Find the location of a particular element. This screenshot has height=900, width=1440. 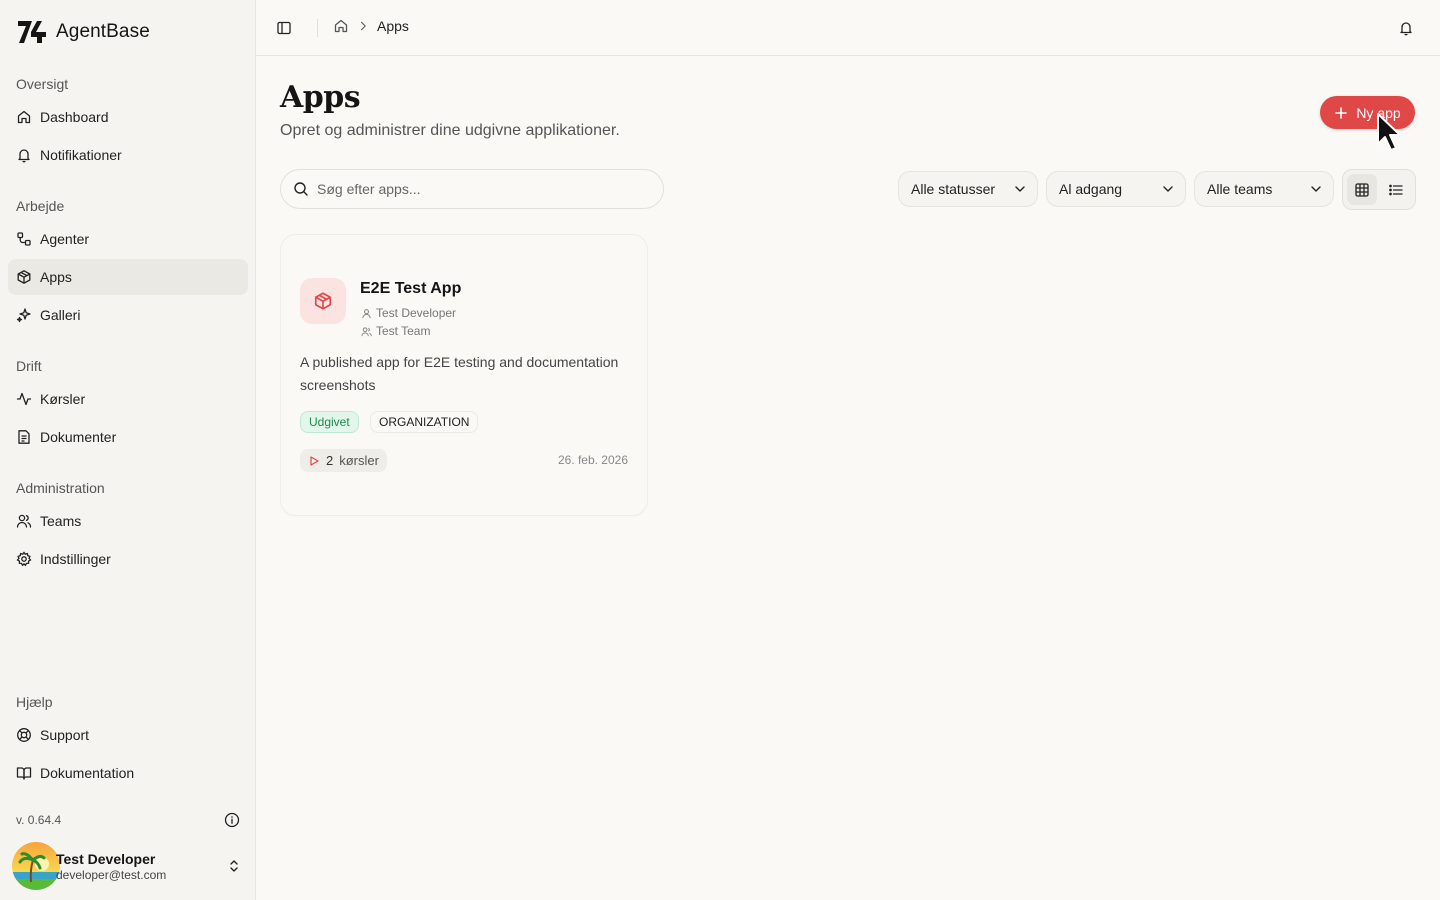

user-menu: Test Developer developer@test.com is located at coordinates (128, 866).